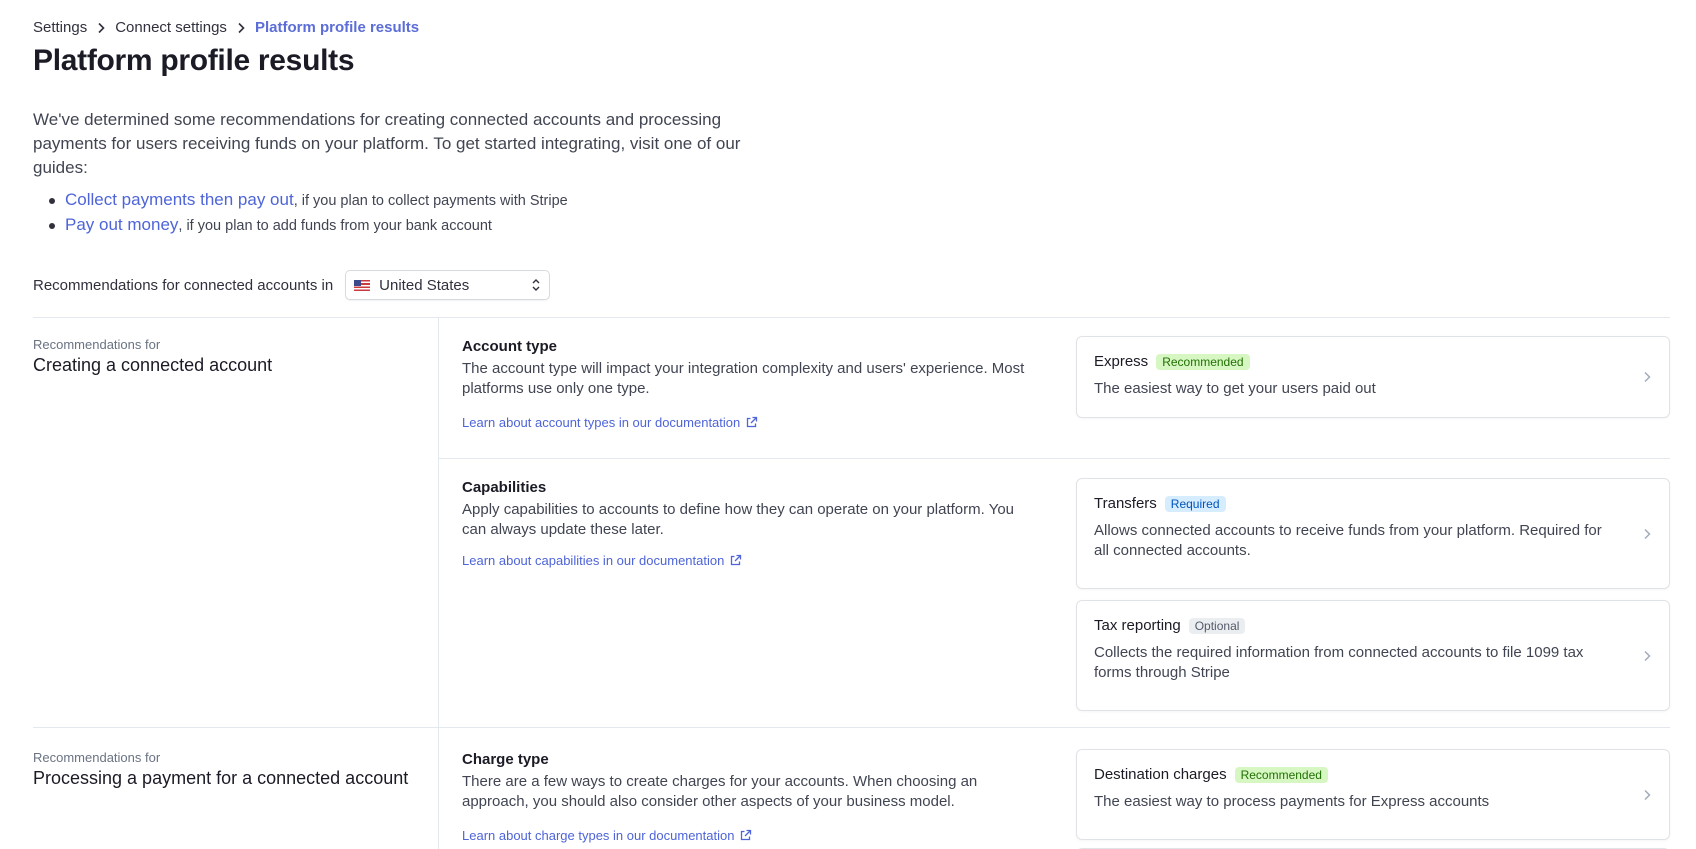 This screenshot has width=1696, height=849. What do you see at coordinates (1356, 361) in the screenshot?
I see `card-header: Express Recommended` at bounding box center [1356, 361].